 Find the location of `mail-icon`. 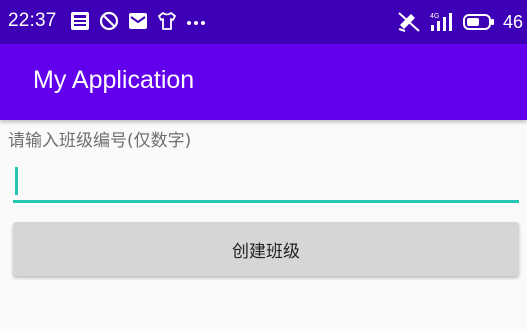

mail-icon is located at coordinates (138, 21).